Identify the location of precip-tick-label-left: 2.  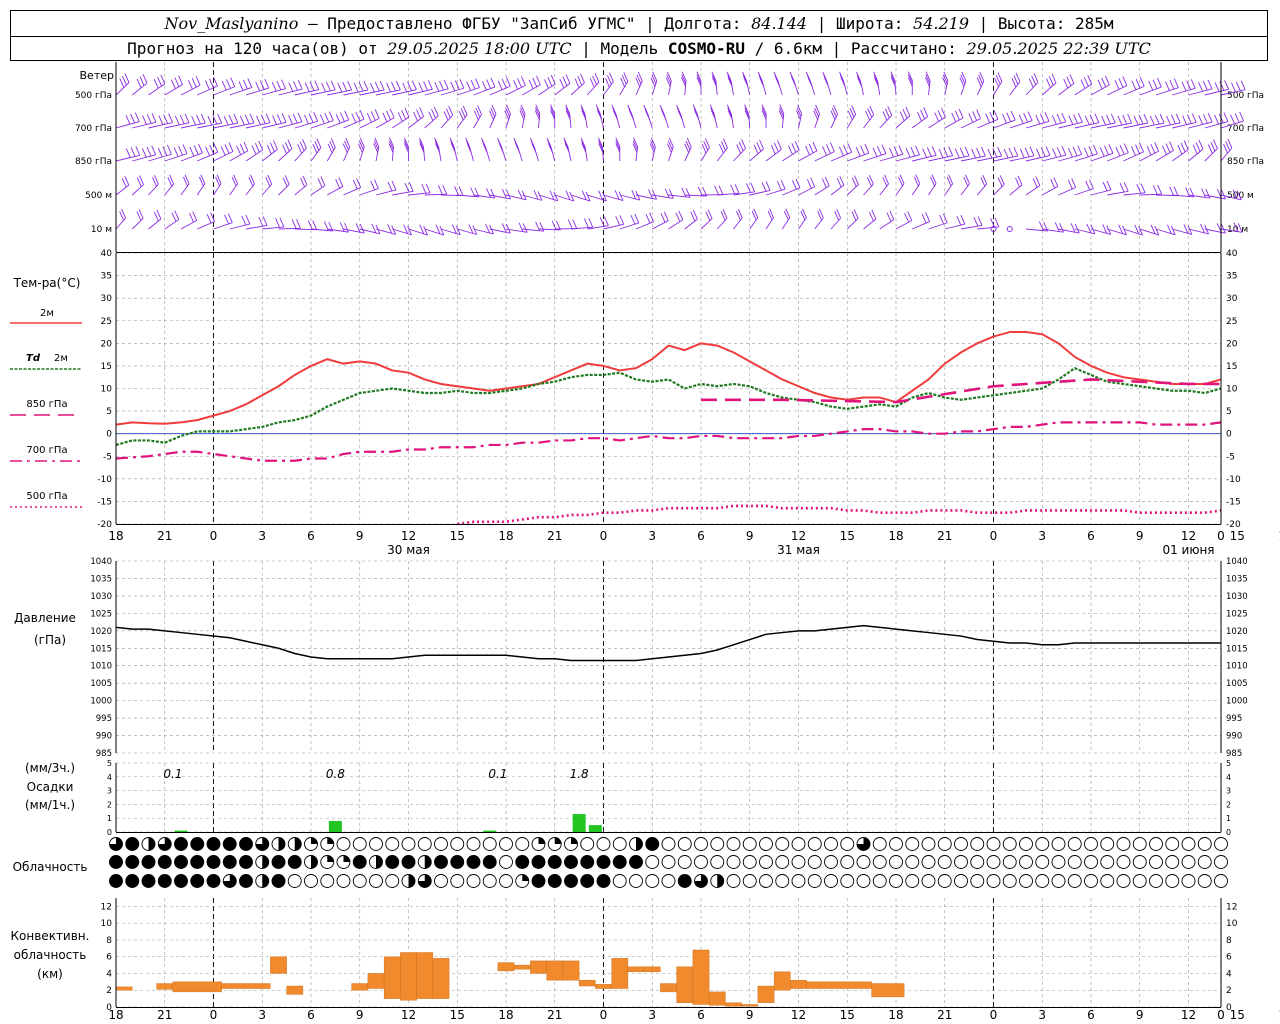
(109, 804).